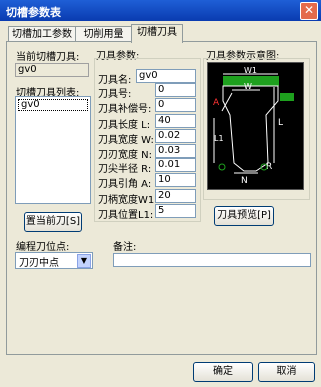  I want to click on tool-number-input: 0, so click(175, 90).